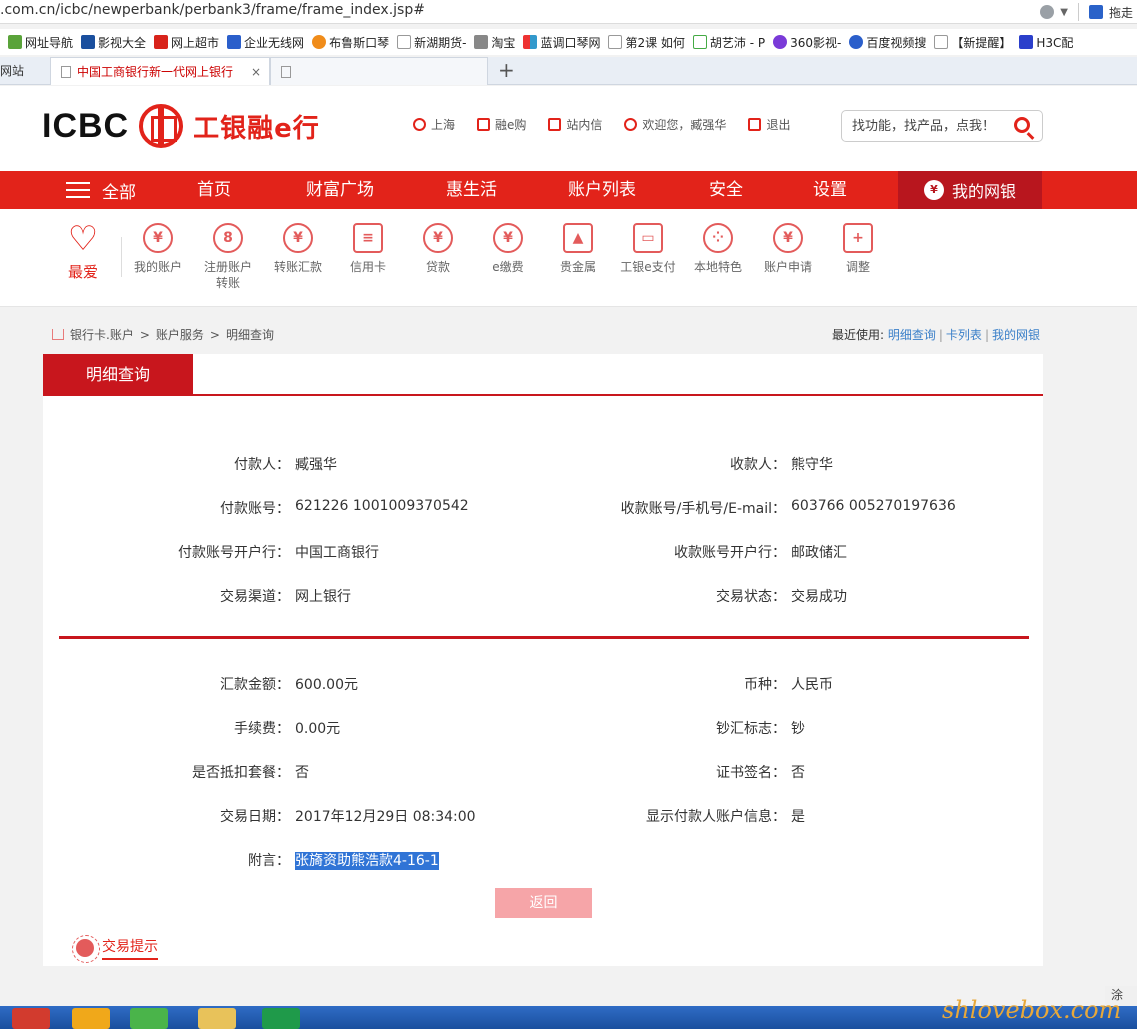 This screenshot has height=1029, width=1137. I want to click on shortcut-remittance: ¥ 转账汇款, so click(298, 248).